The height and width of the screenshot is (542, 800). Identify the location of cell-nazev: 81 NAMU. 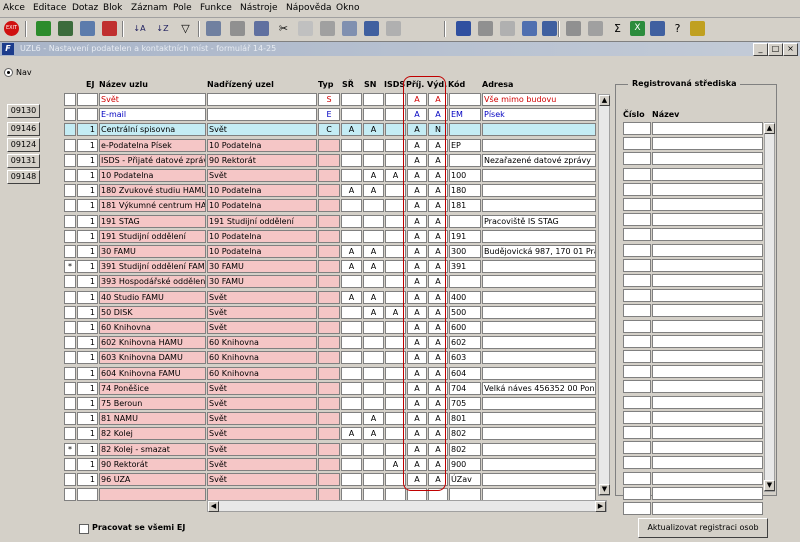
(152, 418).